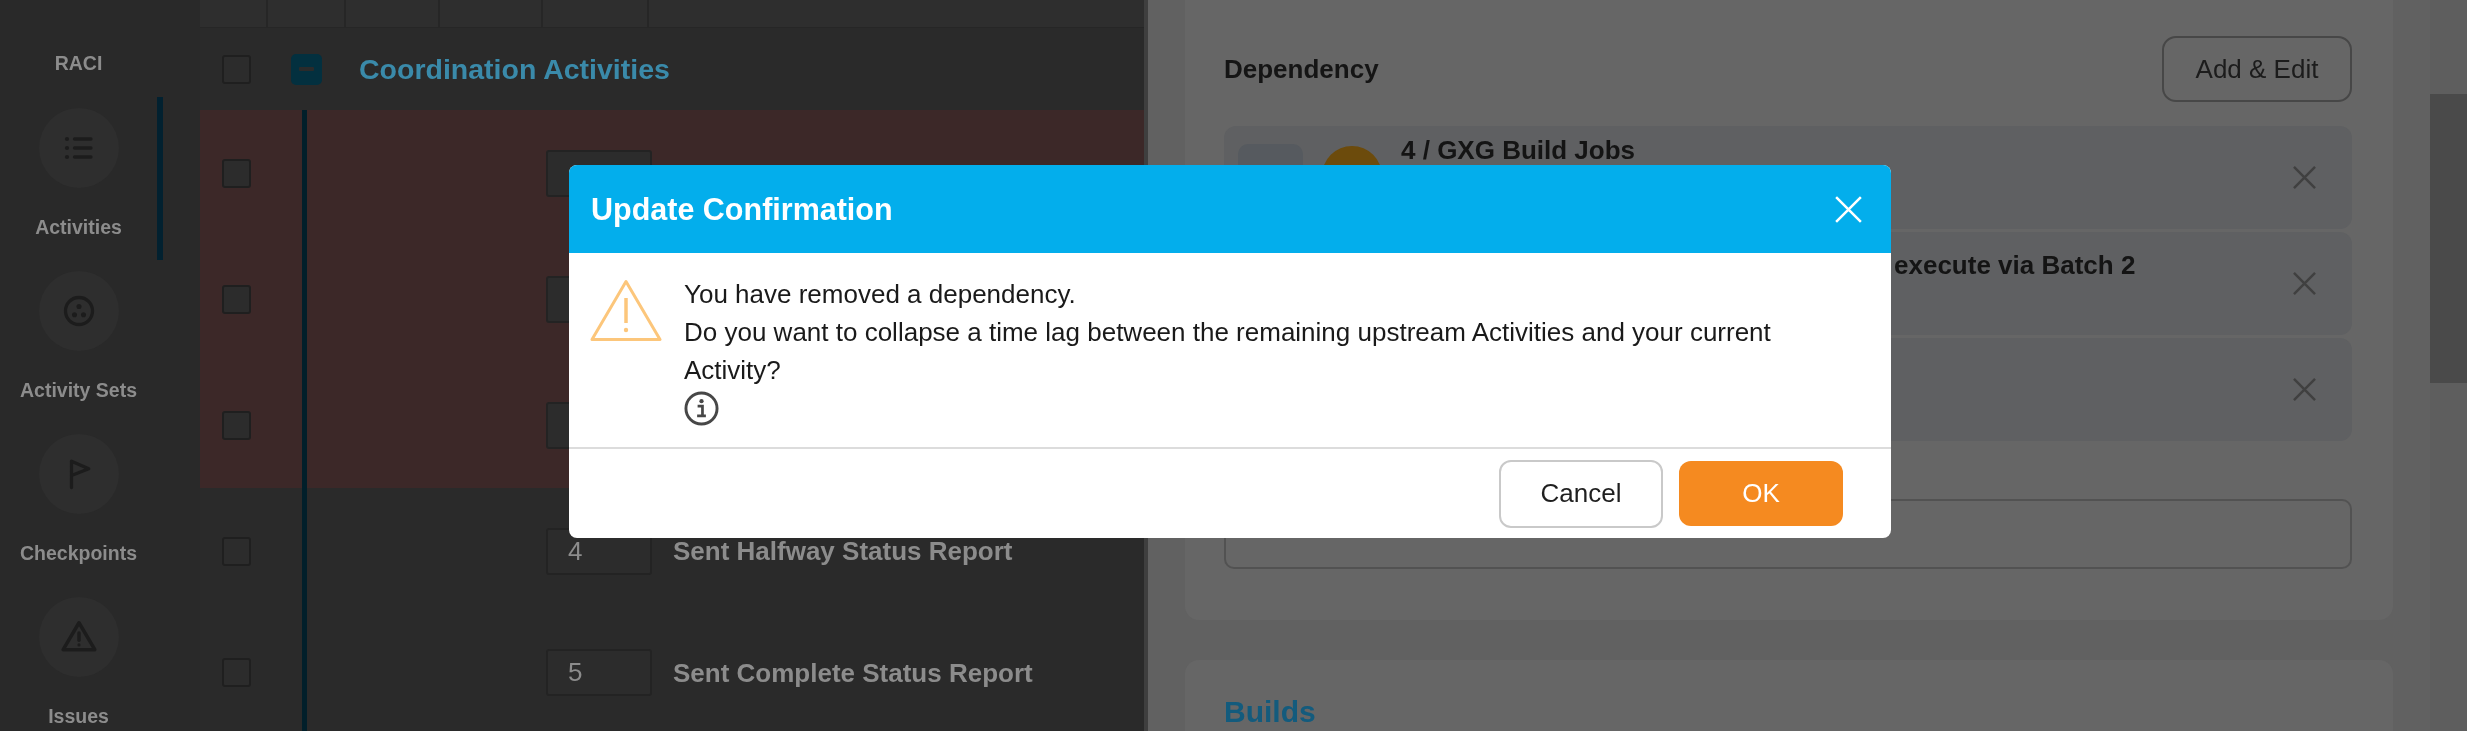 The image size is (2467, 731). I want to click on activity-title: Sent Complete Status Report, so click(853, 672).